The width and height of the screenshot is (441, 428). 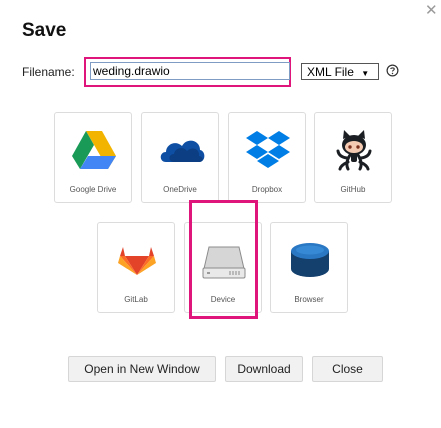 What do you see at coordinates (93, 189) in the screenshot?
I see `tile-label: Google Drive` at bounding box center [93, 189].